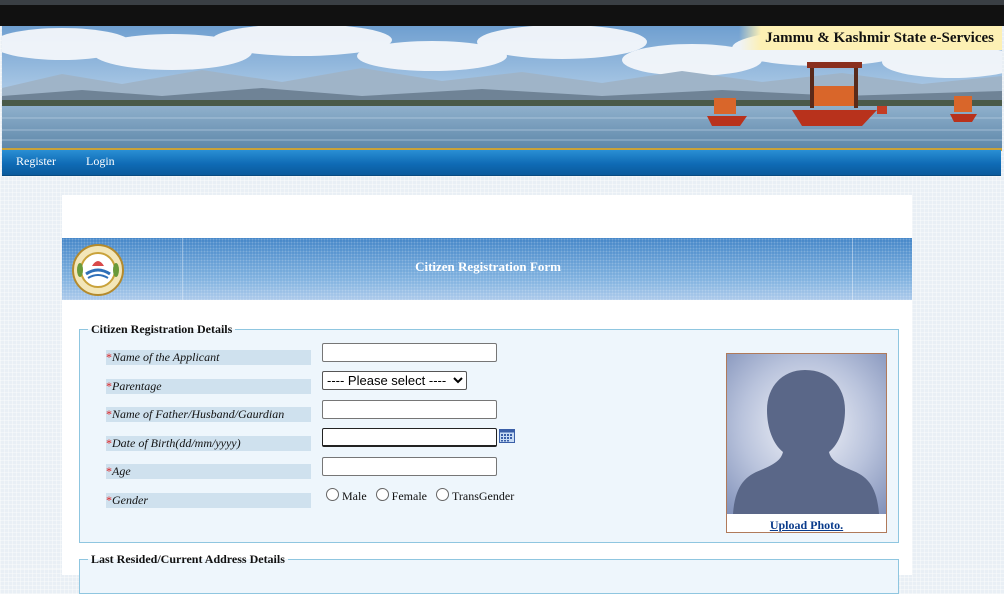 The height and width of the screenshot is (594, 1004). Describe the element at coordinates (208, 471) in the screenshot. I see `age-label: *Age` at that location.